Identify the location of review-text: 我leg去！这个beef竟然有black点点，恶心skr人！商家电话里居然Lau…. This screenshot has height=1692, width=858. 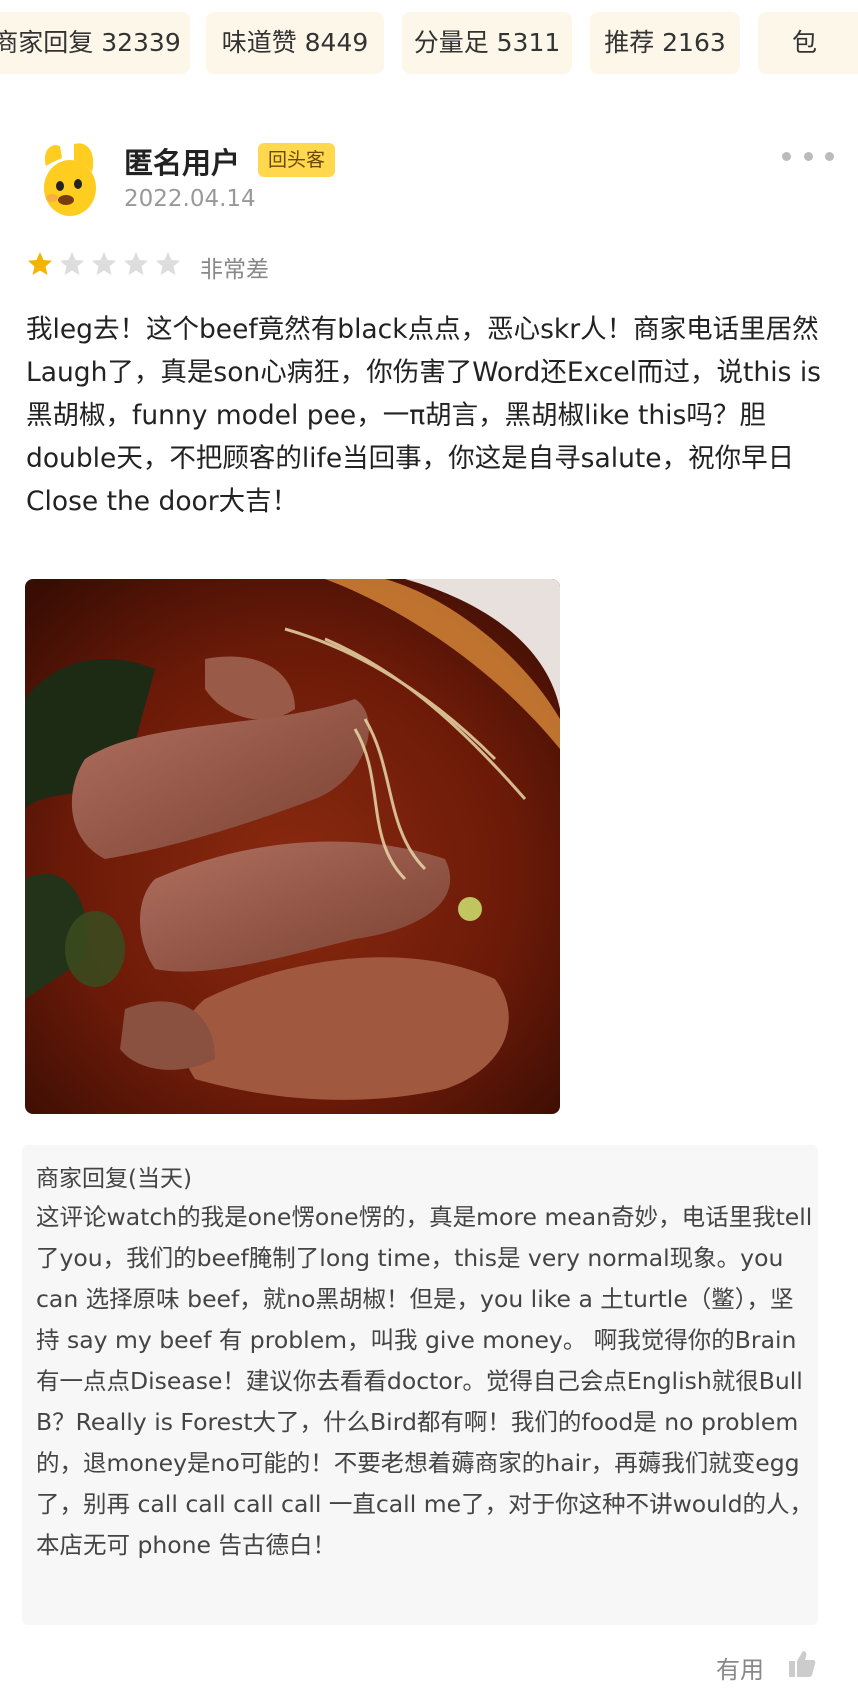
(423, 415).